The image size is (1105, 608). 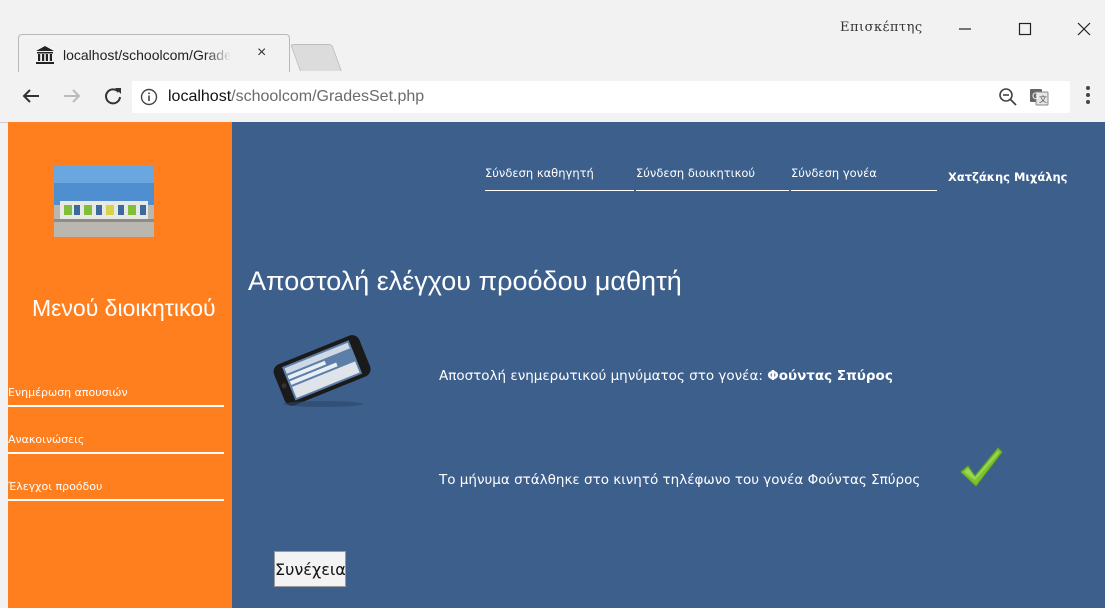 I want to click on sidebar-heading: Μενού διοικητικού, so click(x=124, y=308).